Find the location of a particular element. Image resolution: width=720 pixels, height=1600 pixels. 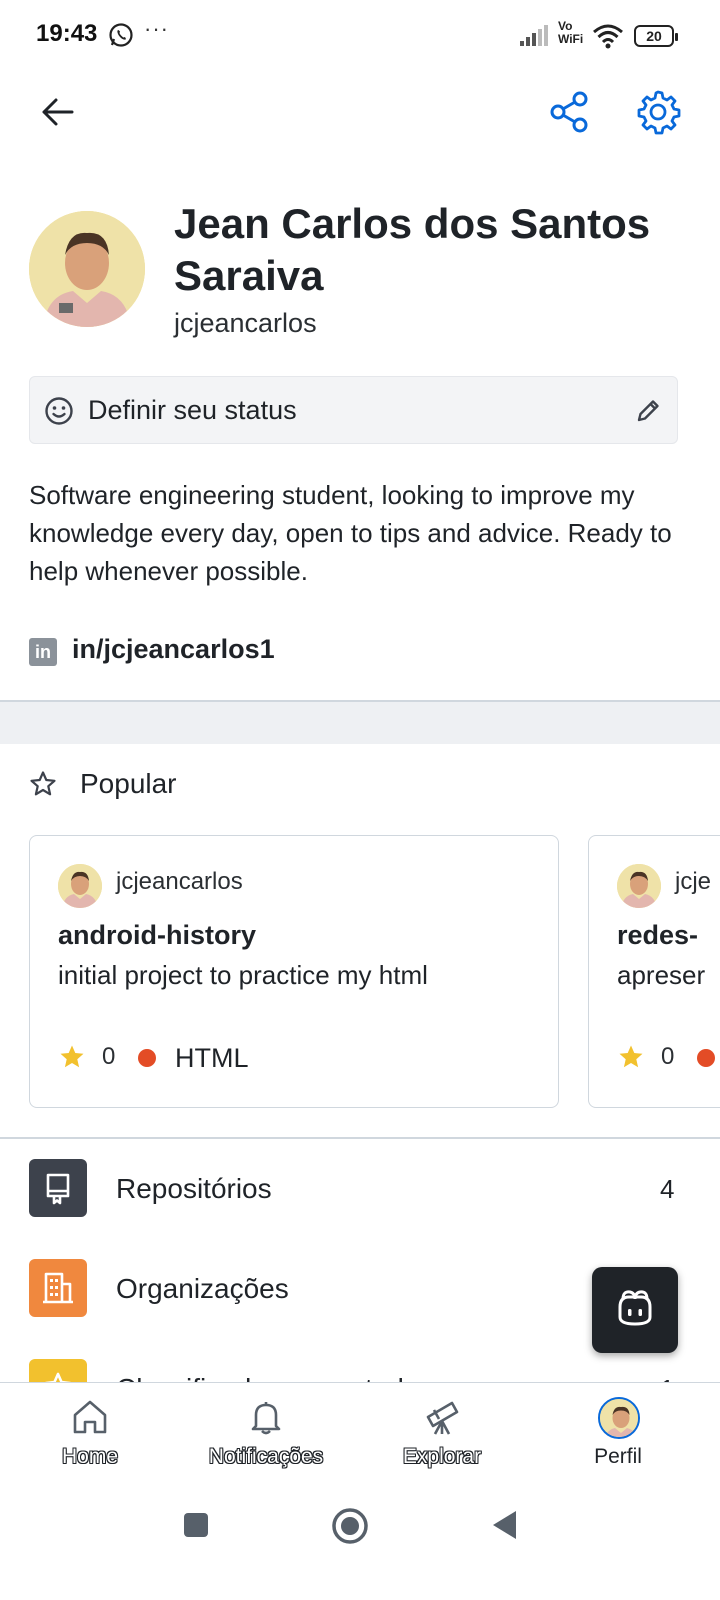

popular-section-title: Popular is located at coordinates (128, 783).